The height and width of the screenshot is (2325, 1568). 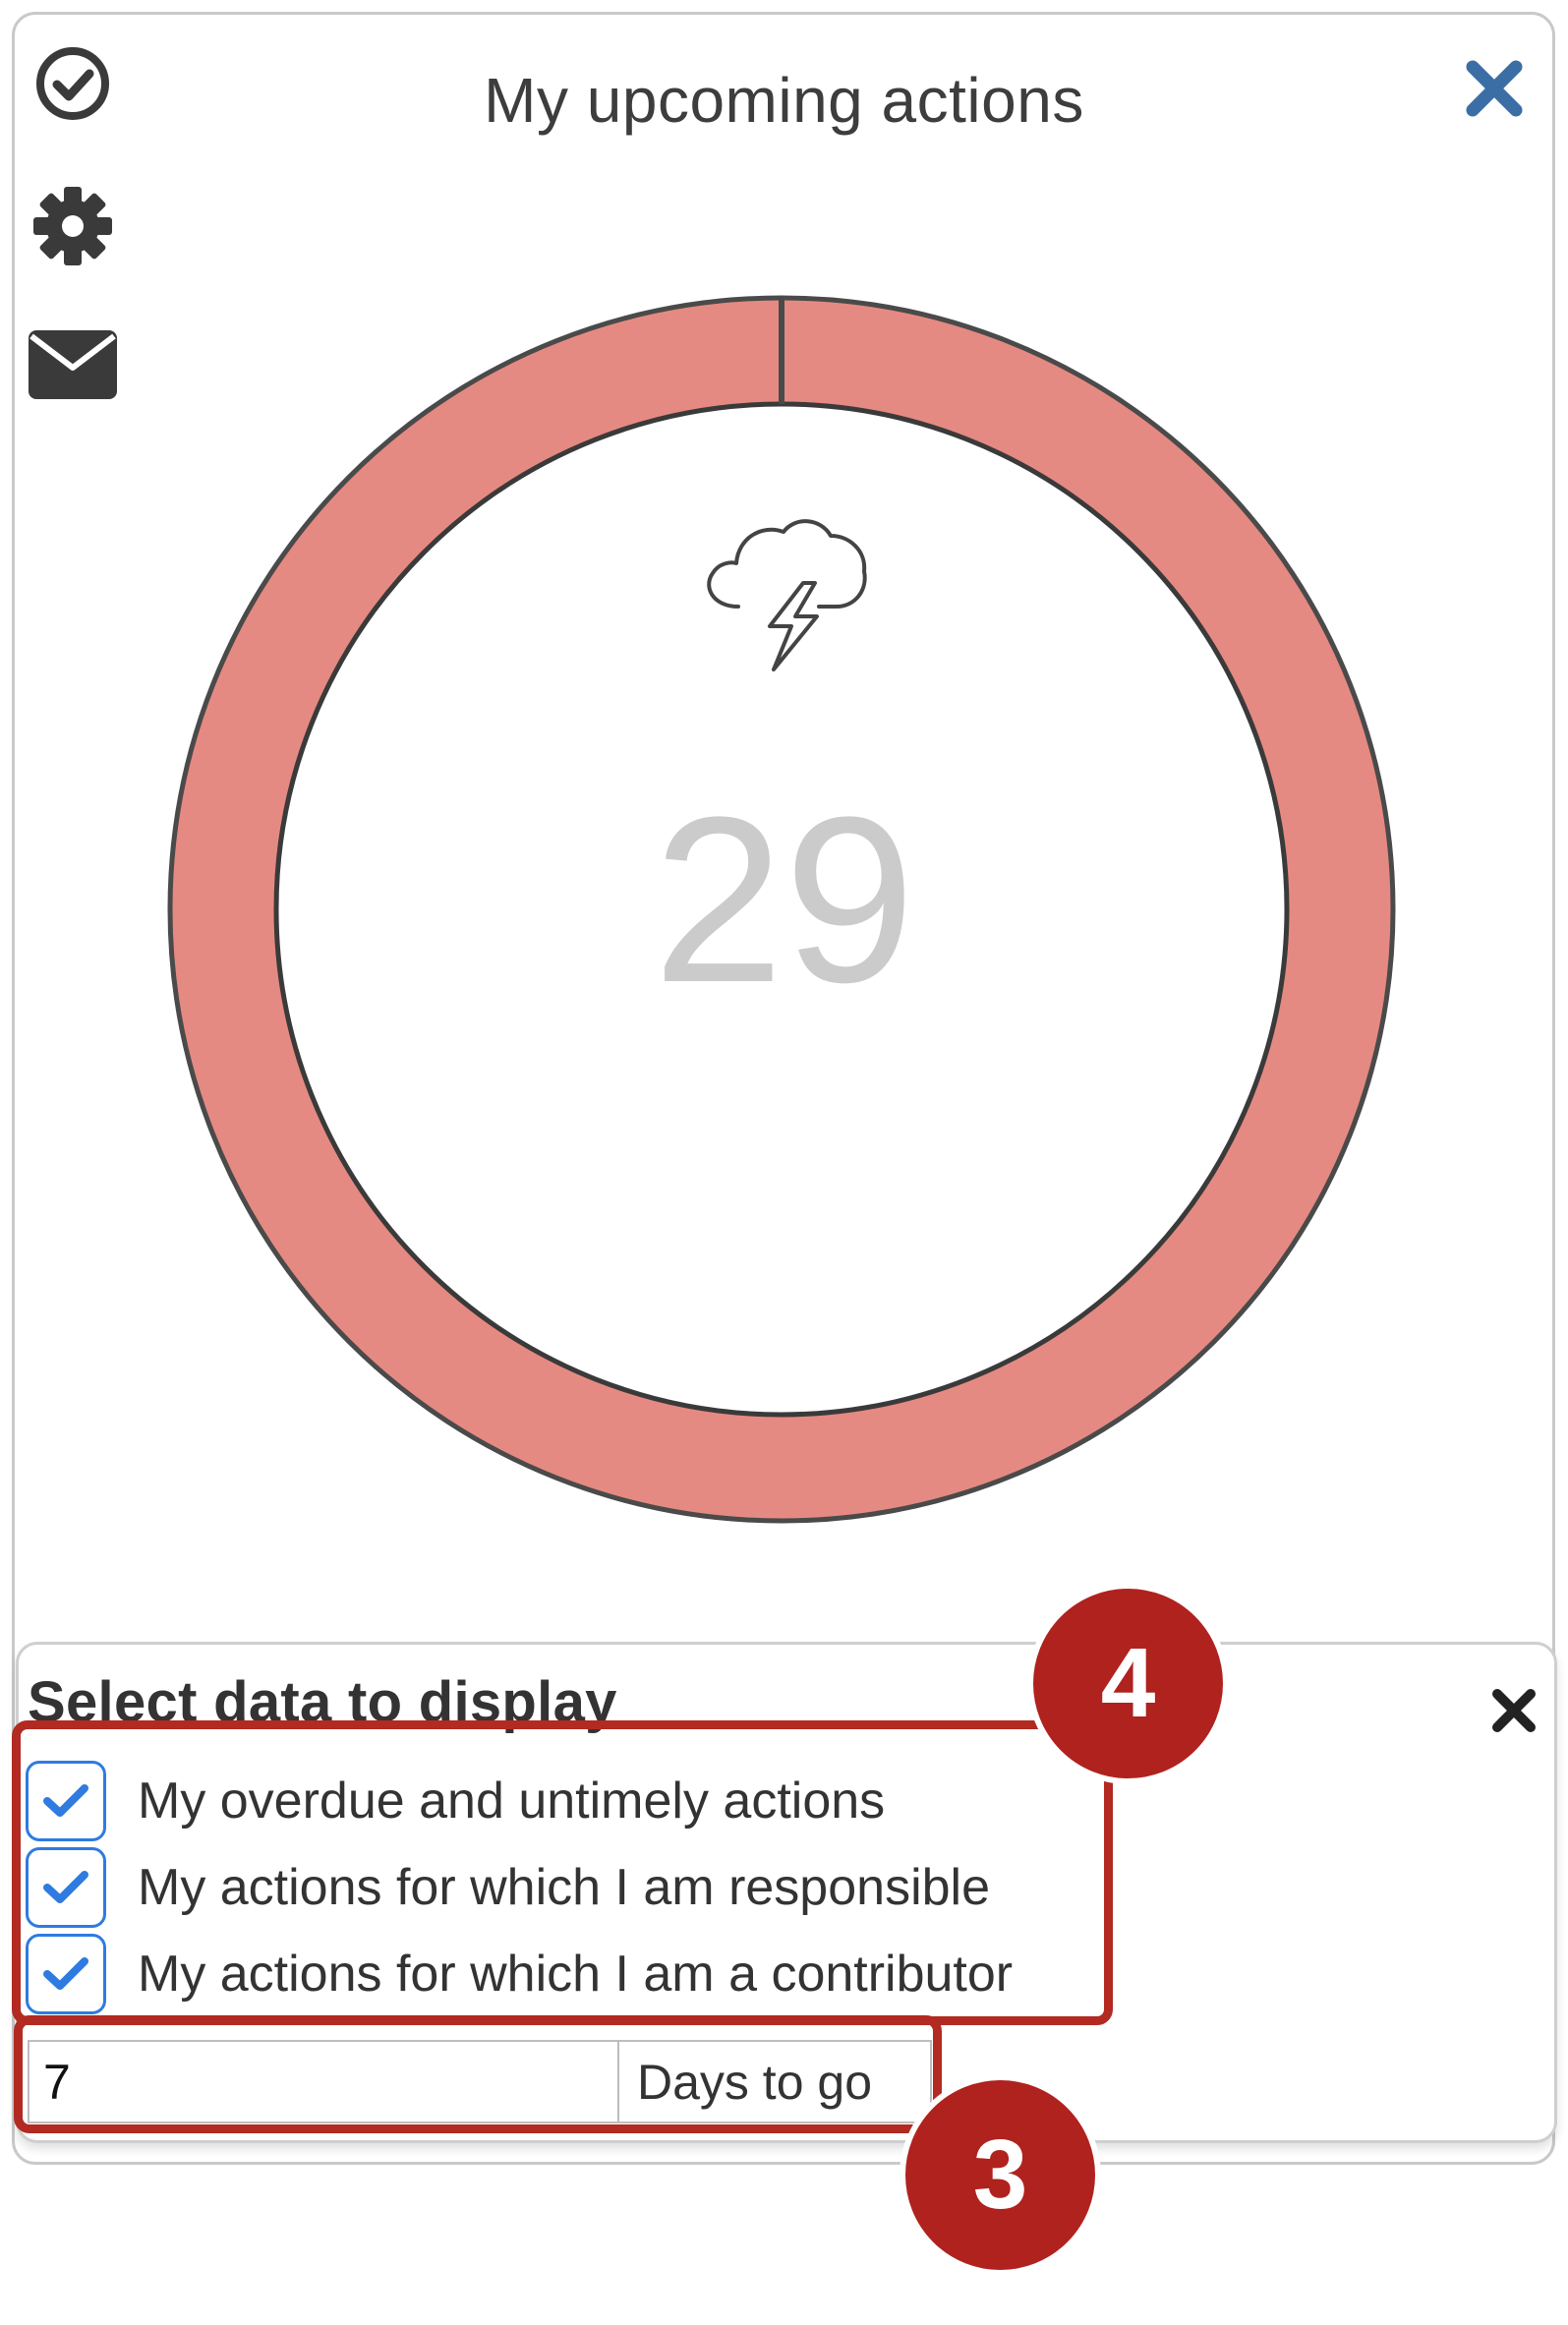 What do you see at coordinates (478, 2074) in the screenshot?
I see `days-field-highlight` at bounding box center [478, 2074].